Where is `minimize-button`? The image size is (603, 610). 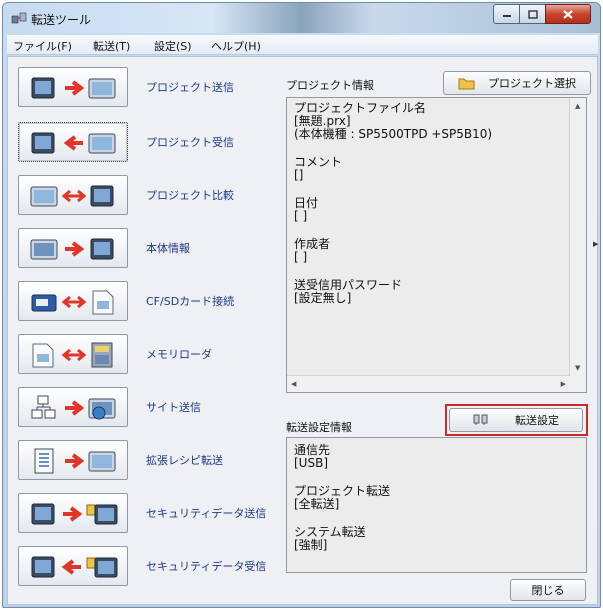
minimize-button is located at coordinates (506, 14).